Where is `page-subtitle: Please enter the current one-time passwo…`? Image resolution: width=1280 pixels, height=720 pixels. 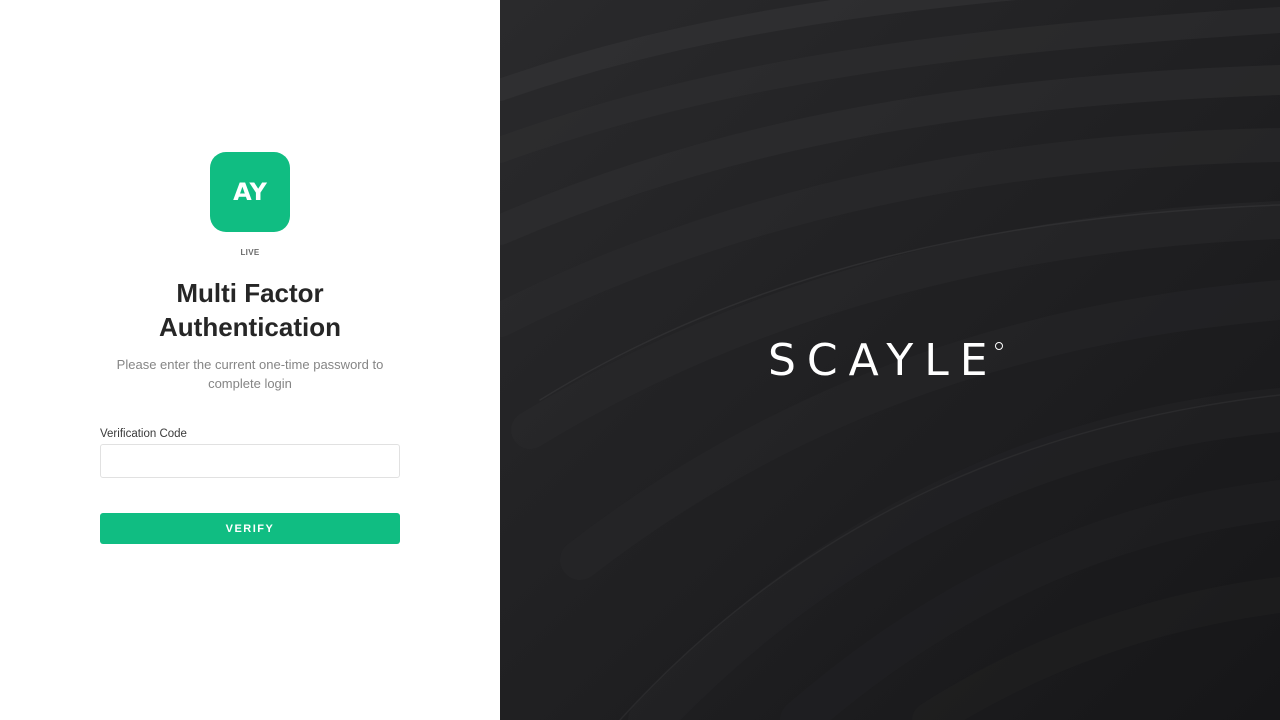
page-subtitle: Please enter the current one-time passwo… is located at coordinates (250, 374).